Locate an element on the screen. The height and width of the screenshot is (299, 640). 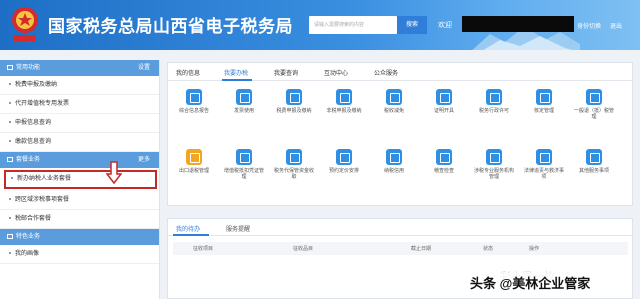
service-tax-reduction: 税收减免 is located at coordinates (394, 101).